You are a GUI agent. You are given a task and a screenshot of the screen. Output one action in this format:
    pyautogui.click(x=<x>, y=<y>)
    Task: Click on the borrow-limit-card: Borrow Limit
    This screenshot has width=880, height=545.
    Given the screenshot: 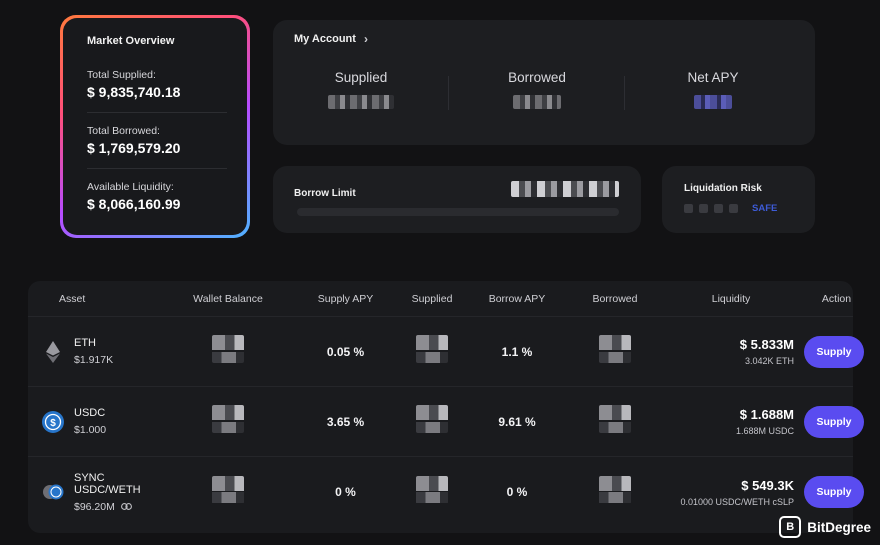 What is the action you would take?
    pyautogui.click(x=457, y=199)
    